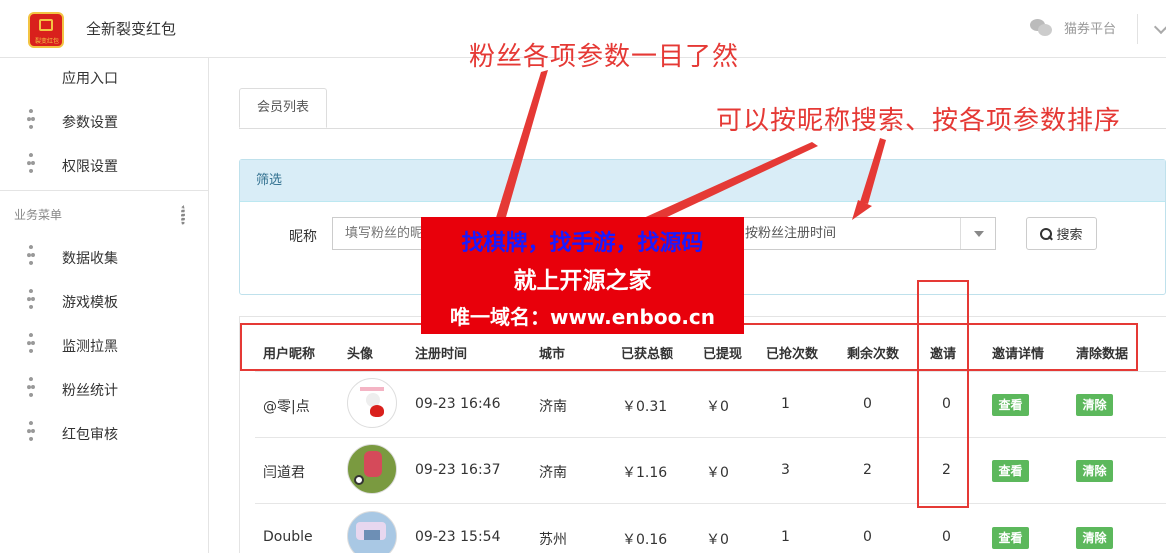 This screenshot has width=1166, height=553. What do you see at coordinates (604, 57) in the screenshot?
I see `annotation-text: 粉丝各项参数一目了然` at bounding box center [604, 57].